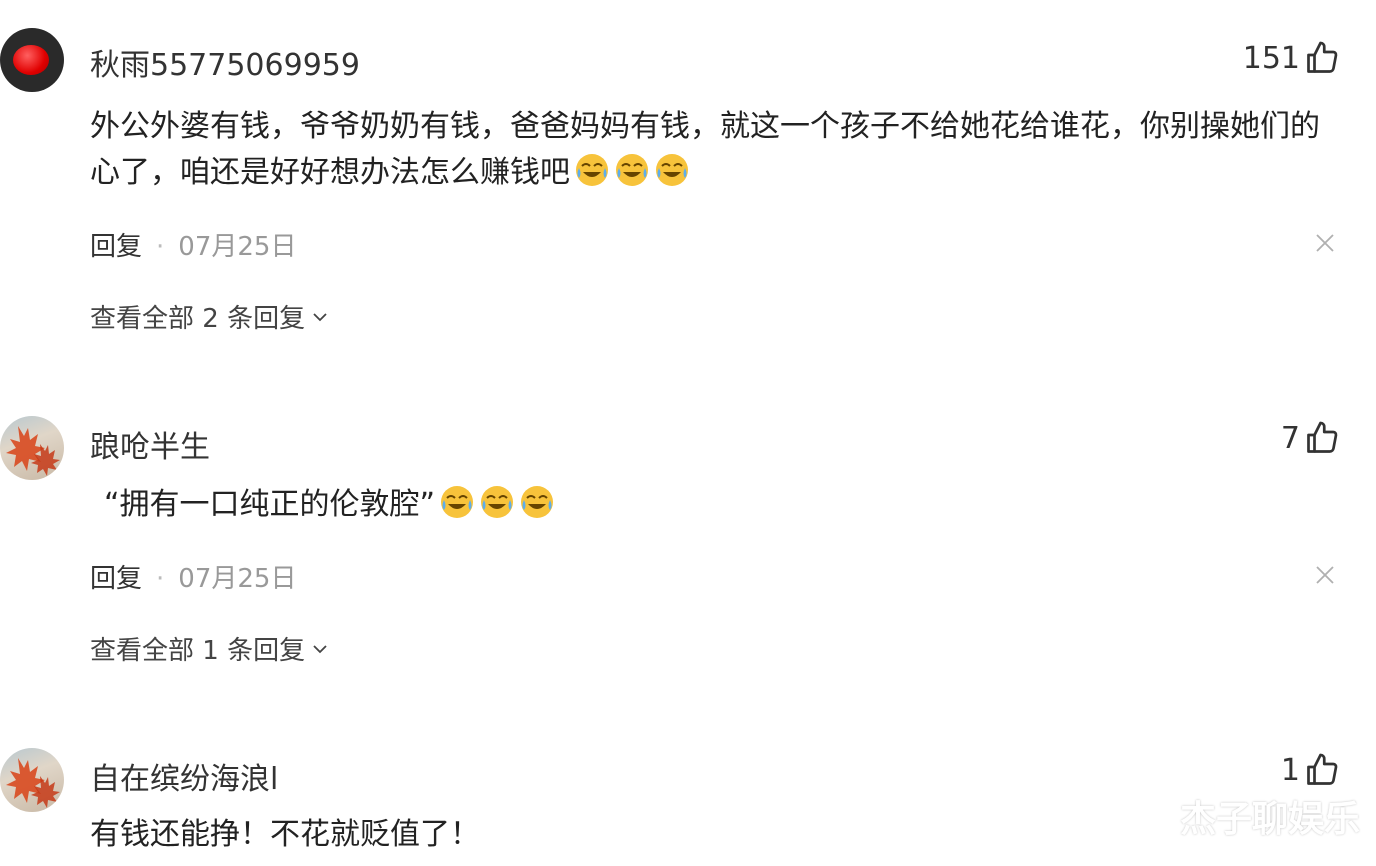 The image size is (1376, 866). I want to click on username: 踉呛半生, so click(150, 444).